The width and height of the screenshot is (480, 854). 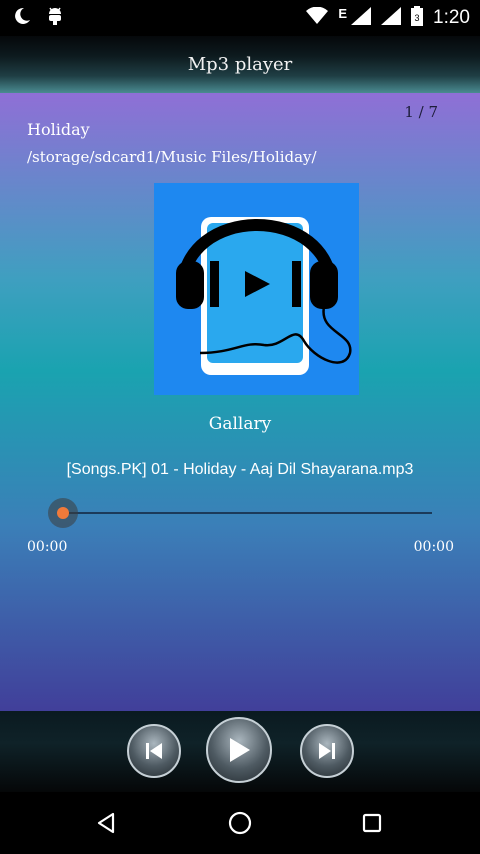 I want to click on album-art, so click(x=256, y=289).